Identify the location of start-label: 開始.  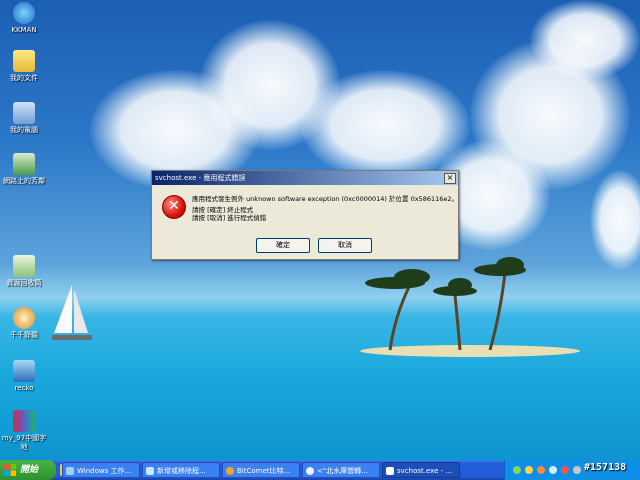
(29, 470).